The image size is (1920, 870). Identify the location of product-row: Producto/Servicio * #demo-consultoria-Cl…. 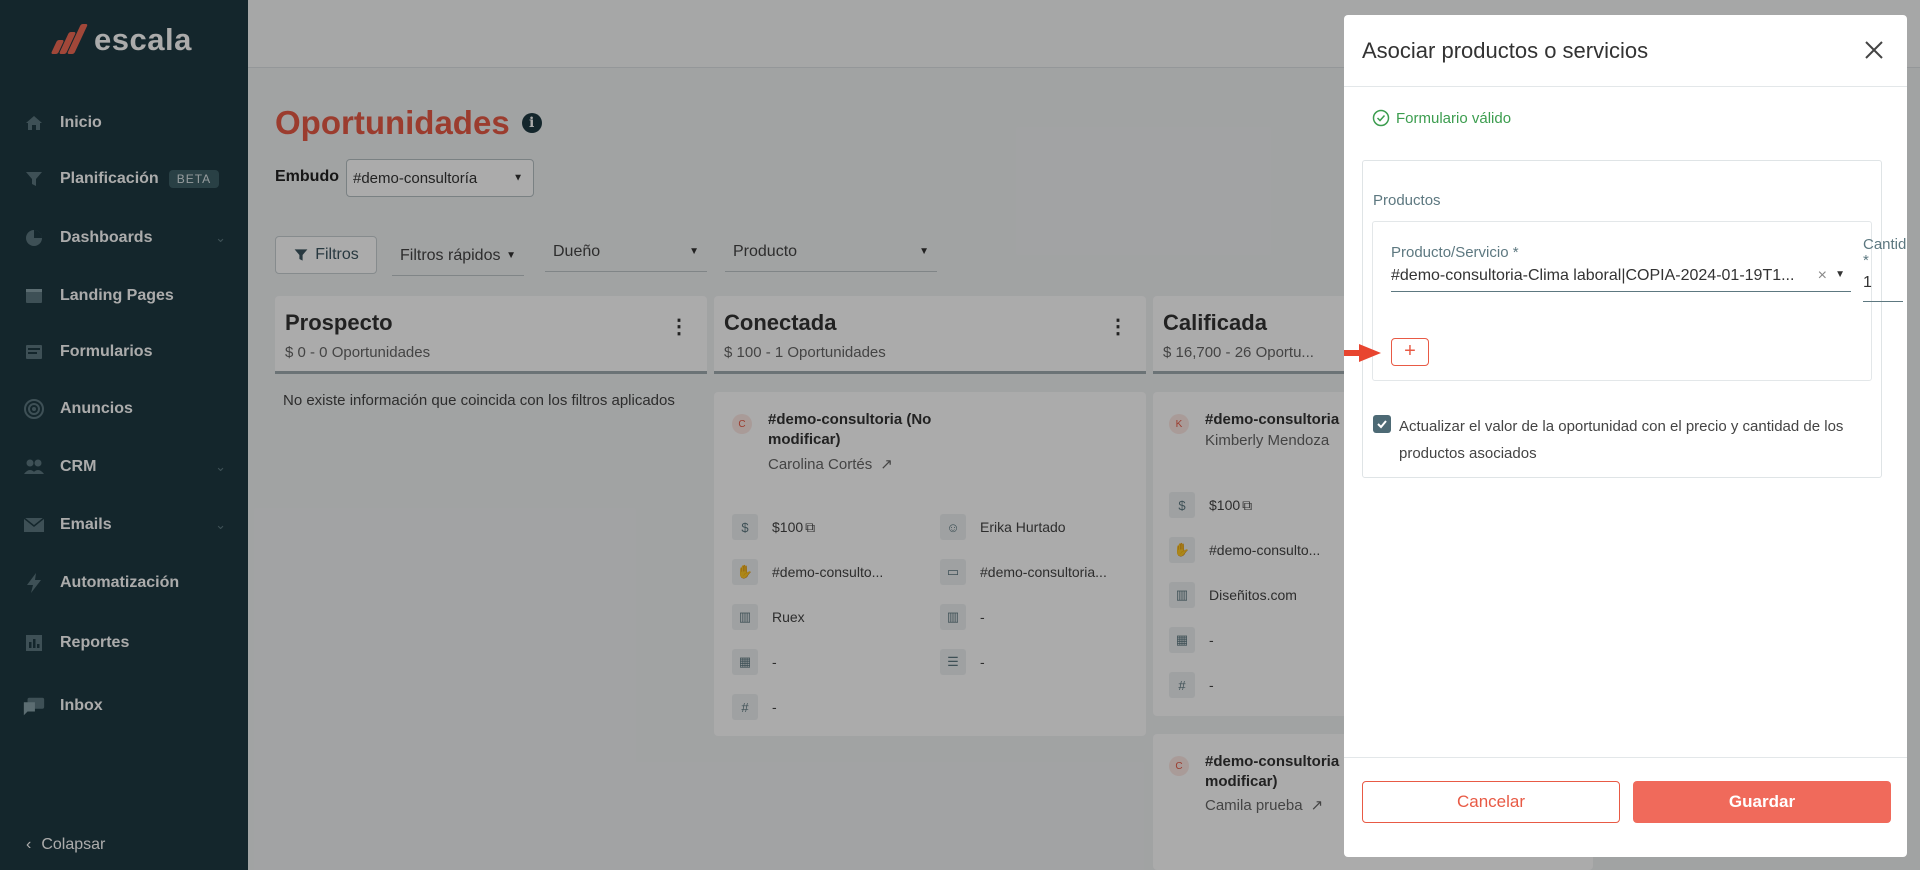
(1625, 301).